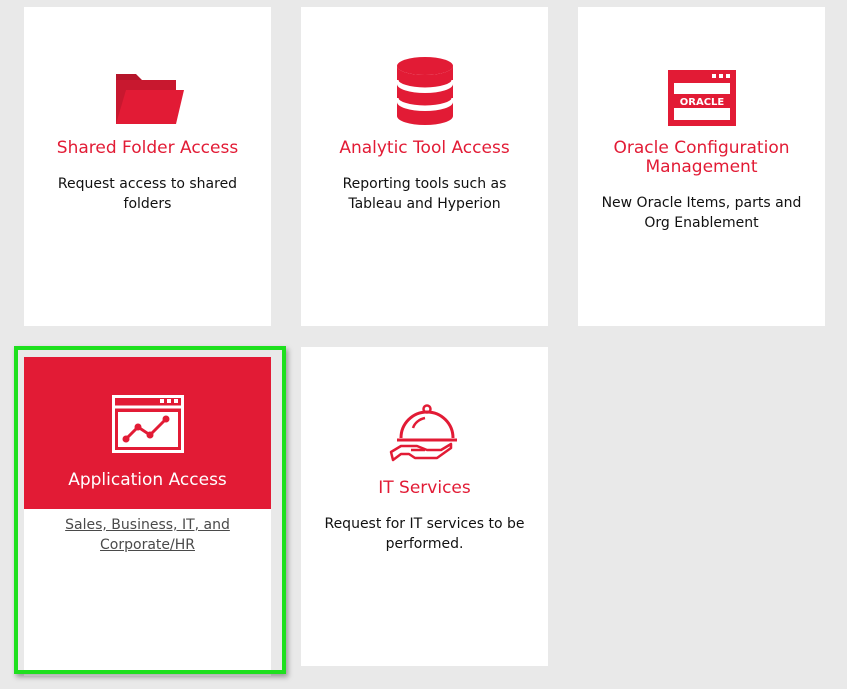 The height and width of the screenshot is (689, 847). Describe the element at coordinates (147, 194) in the screenshot. I see `card-description: Request access to shared folders` at that location.